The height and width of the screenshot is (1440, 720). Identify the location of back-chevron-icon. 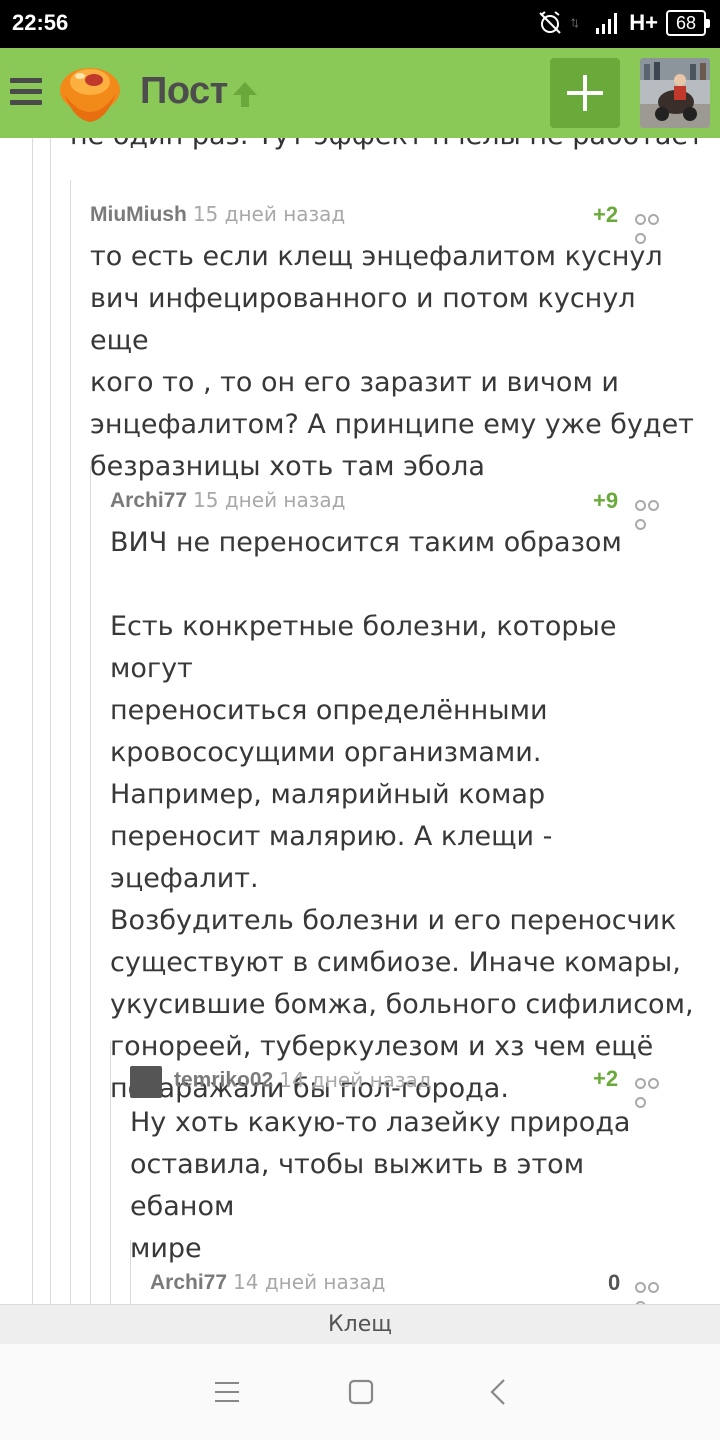
(499, 1392).